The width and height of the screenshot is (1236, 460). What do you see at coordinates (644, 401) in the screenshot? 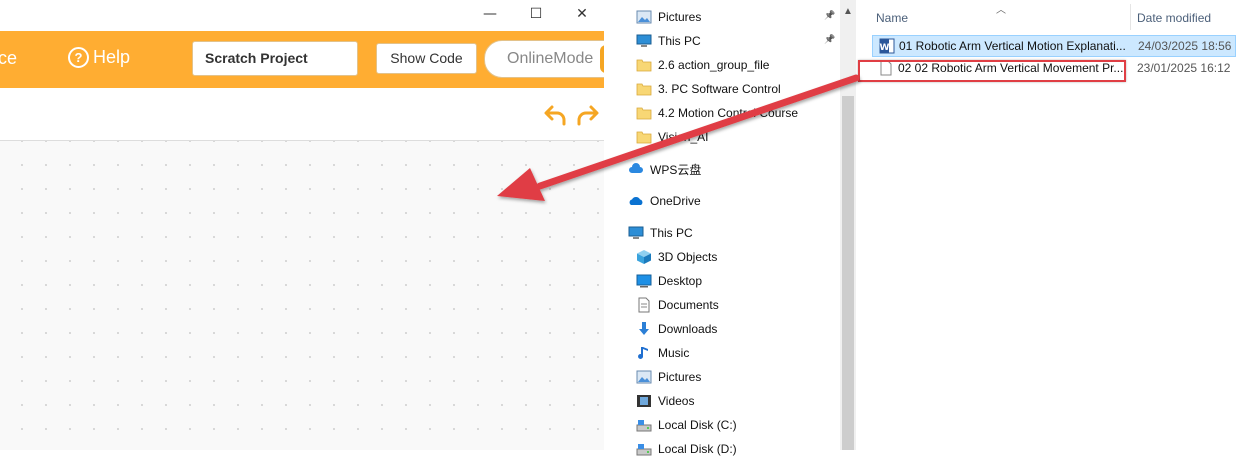
I see `videos-icon` at bounding box center [644, 401].